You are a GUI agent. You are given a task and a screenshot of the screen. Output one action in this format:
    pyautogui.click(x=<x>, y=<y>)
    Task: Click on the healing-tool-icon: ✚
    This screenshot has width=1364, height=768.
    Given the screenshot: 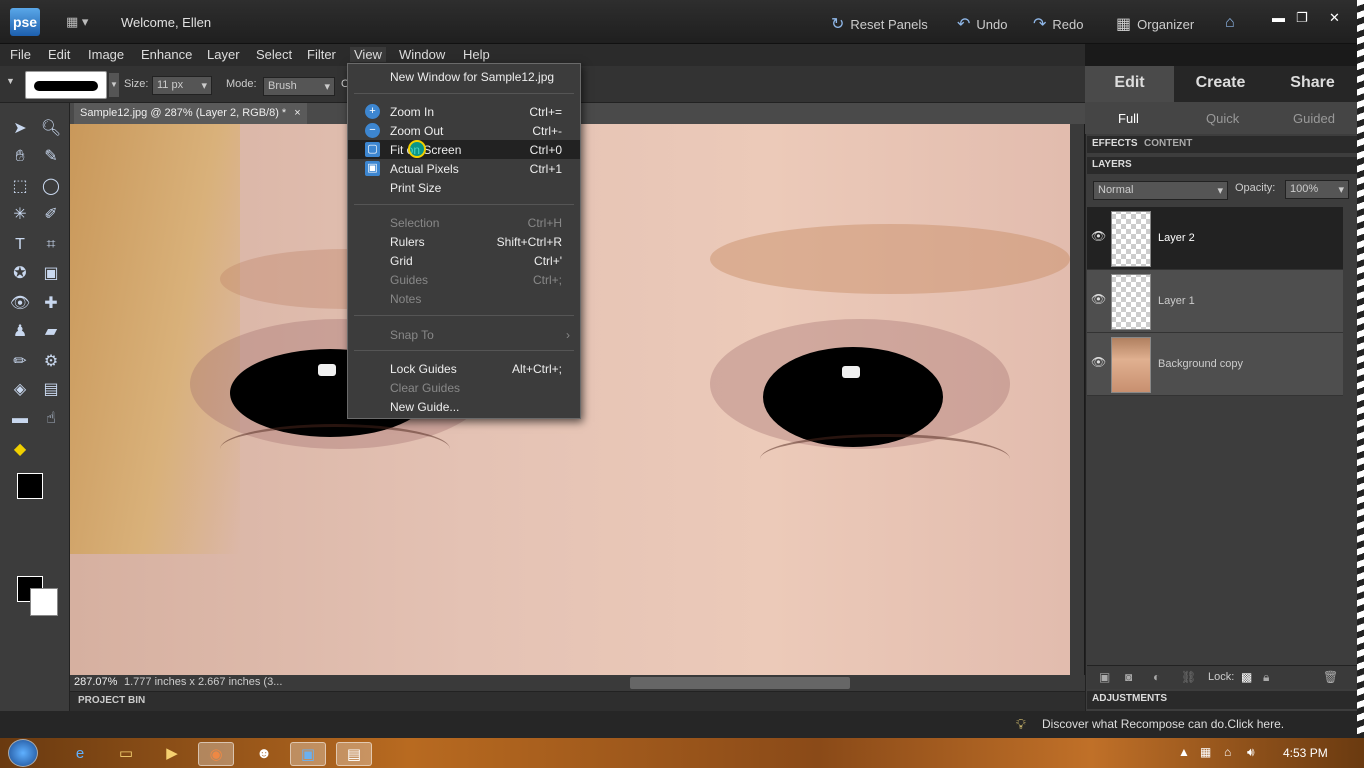 What is the action you would take?
    pyautogui.click(x=51, y=304)
    